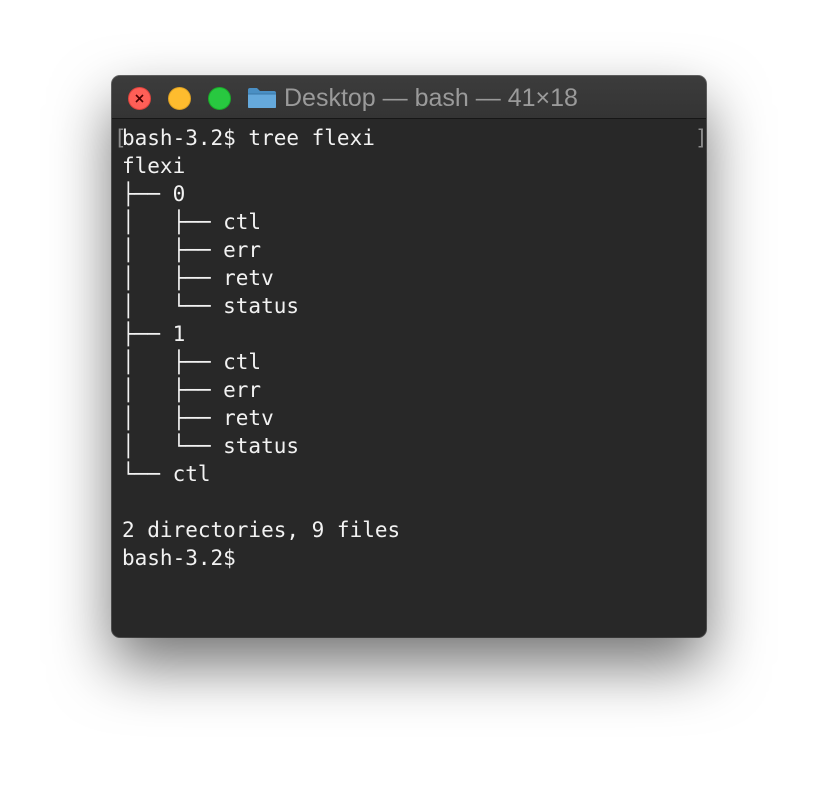  What do you see at coordinates (154, 194) in the screenshot?
I see `terminal-line: ├── 0` at bounding box center [154, 194].